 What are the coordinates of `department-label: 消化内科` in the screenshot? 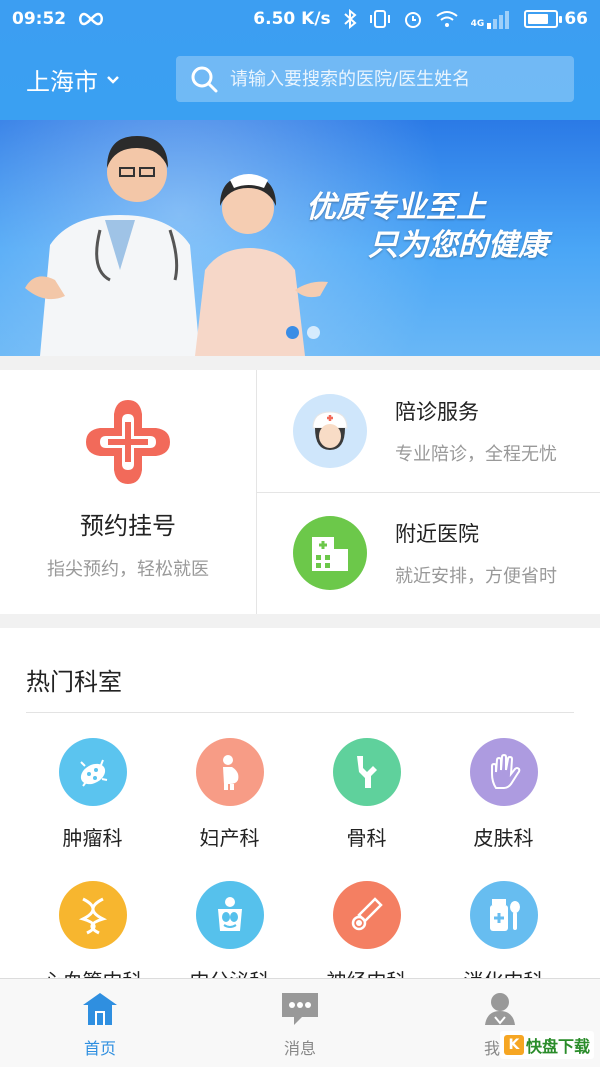 It's located at (504, 971).